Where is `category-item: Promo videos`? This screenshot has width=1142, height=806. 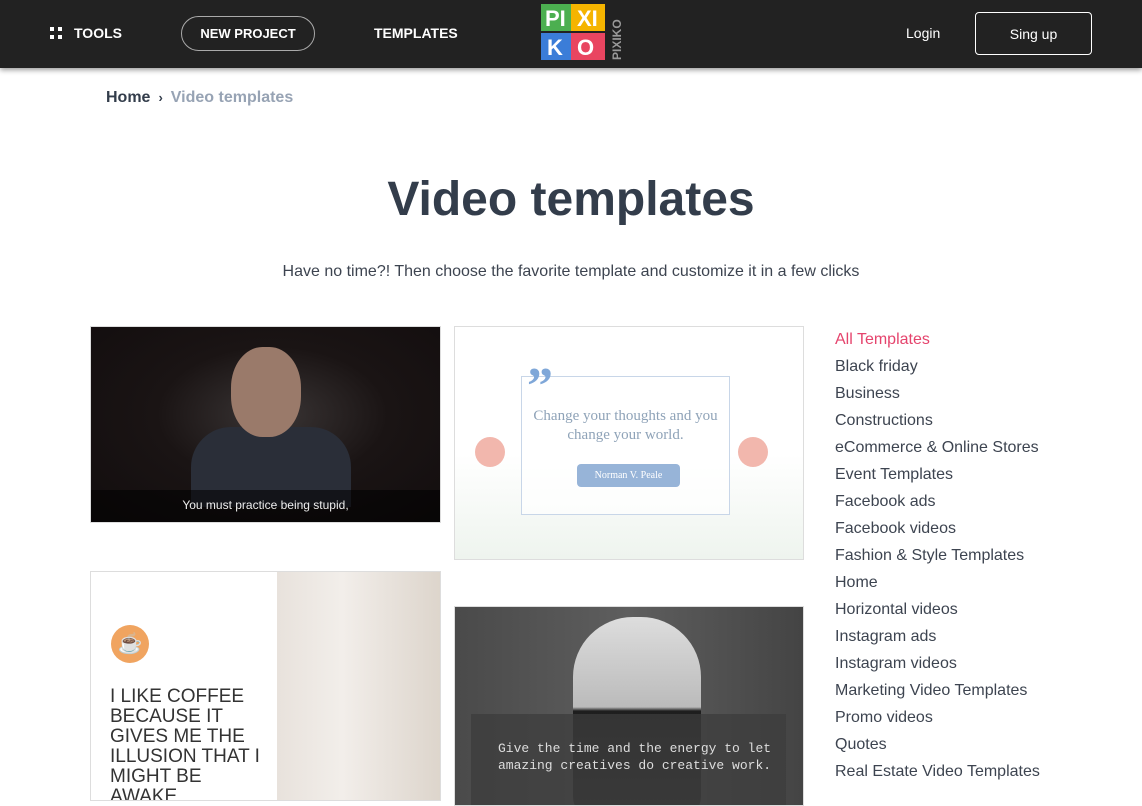 category-item: Promo videos is located at coordinates (937, 722).